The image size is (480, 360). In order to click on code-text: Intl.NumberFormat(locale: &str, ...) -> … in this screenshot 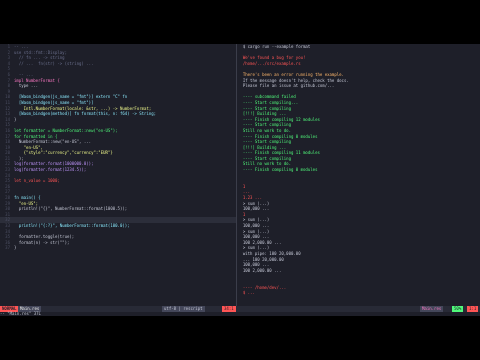, I will do `click(83, 108)`.